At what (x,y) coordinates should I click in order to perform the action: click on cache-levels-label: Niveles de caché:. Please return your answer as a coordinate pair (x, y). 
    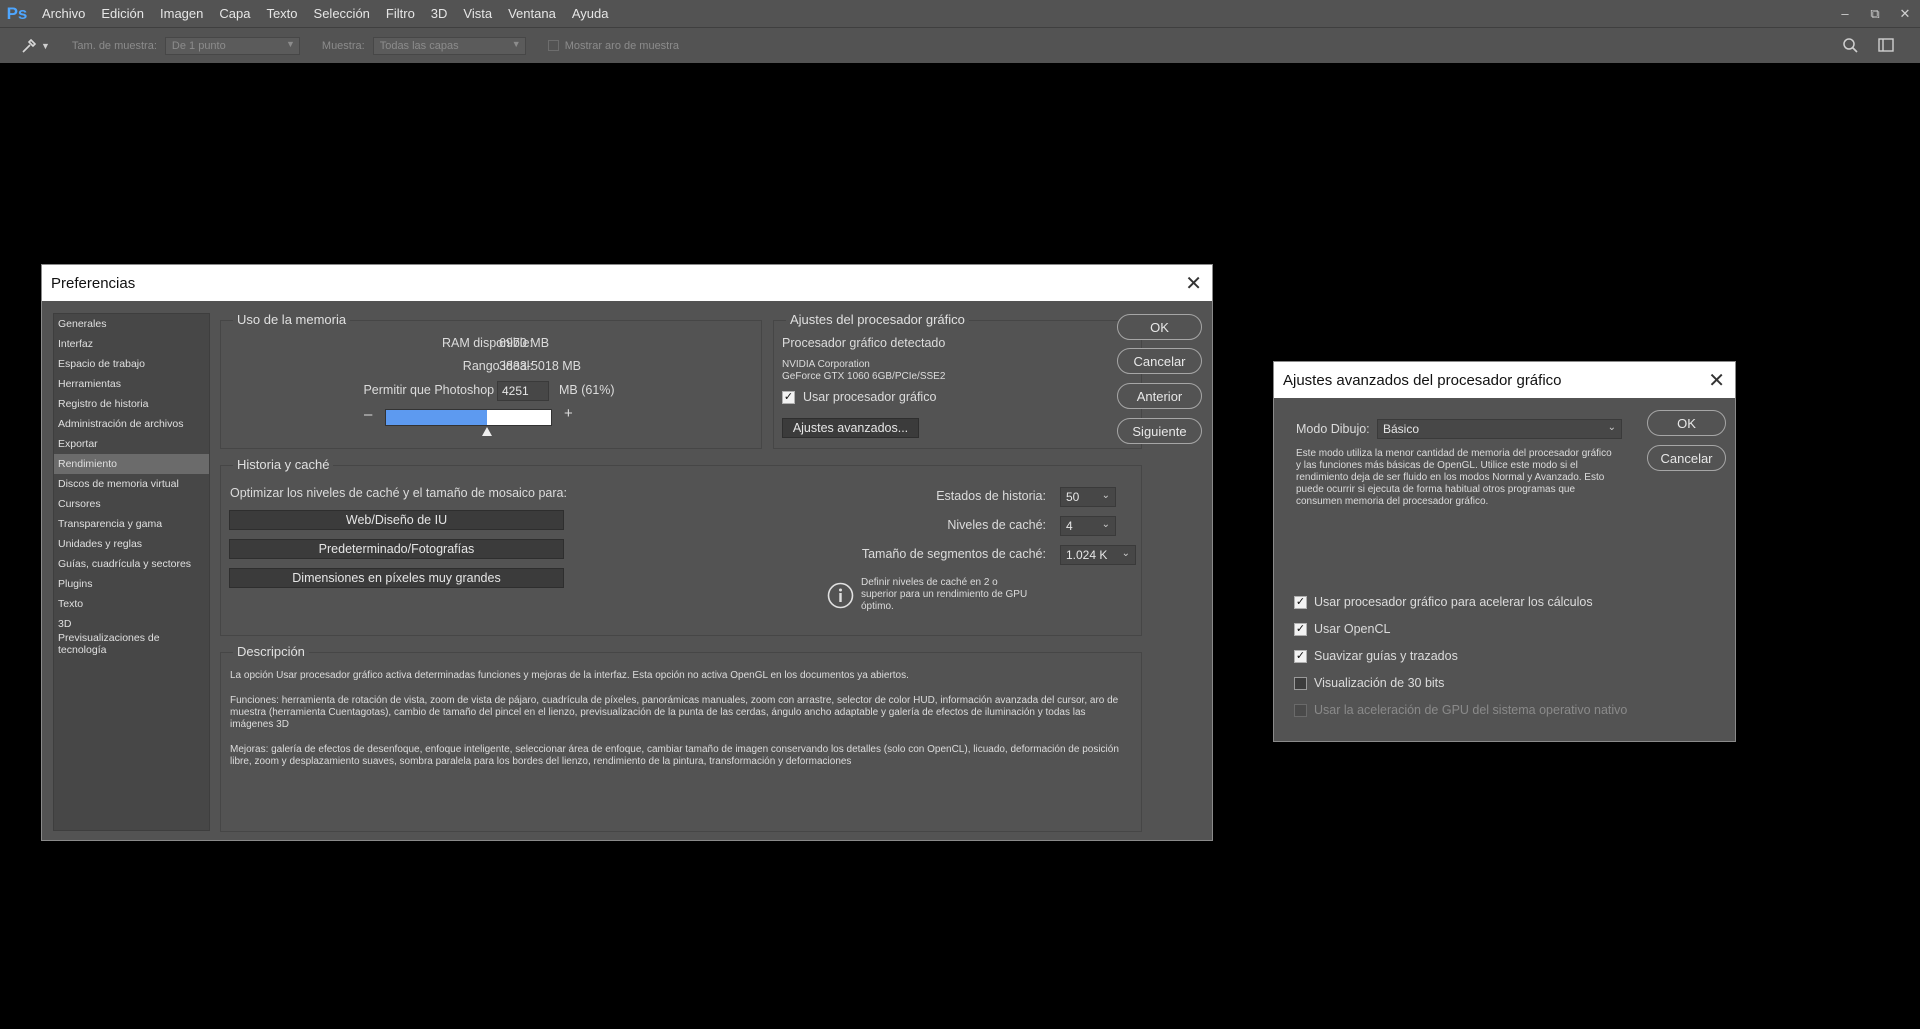
    Looking at the image, I should click on (996, 525).